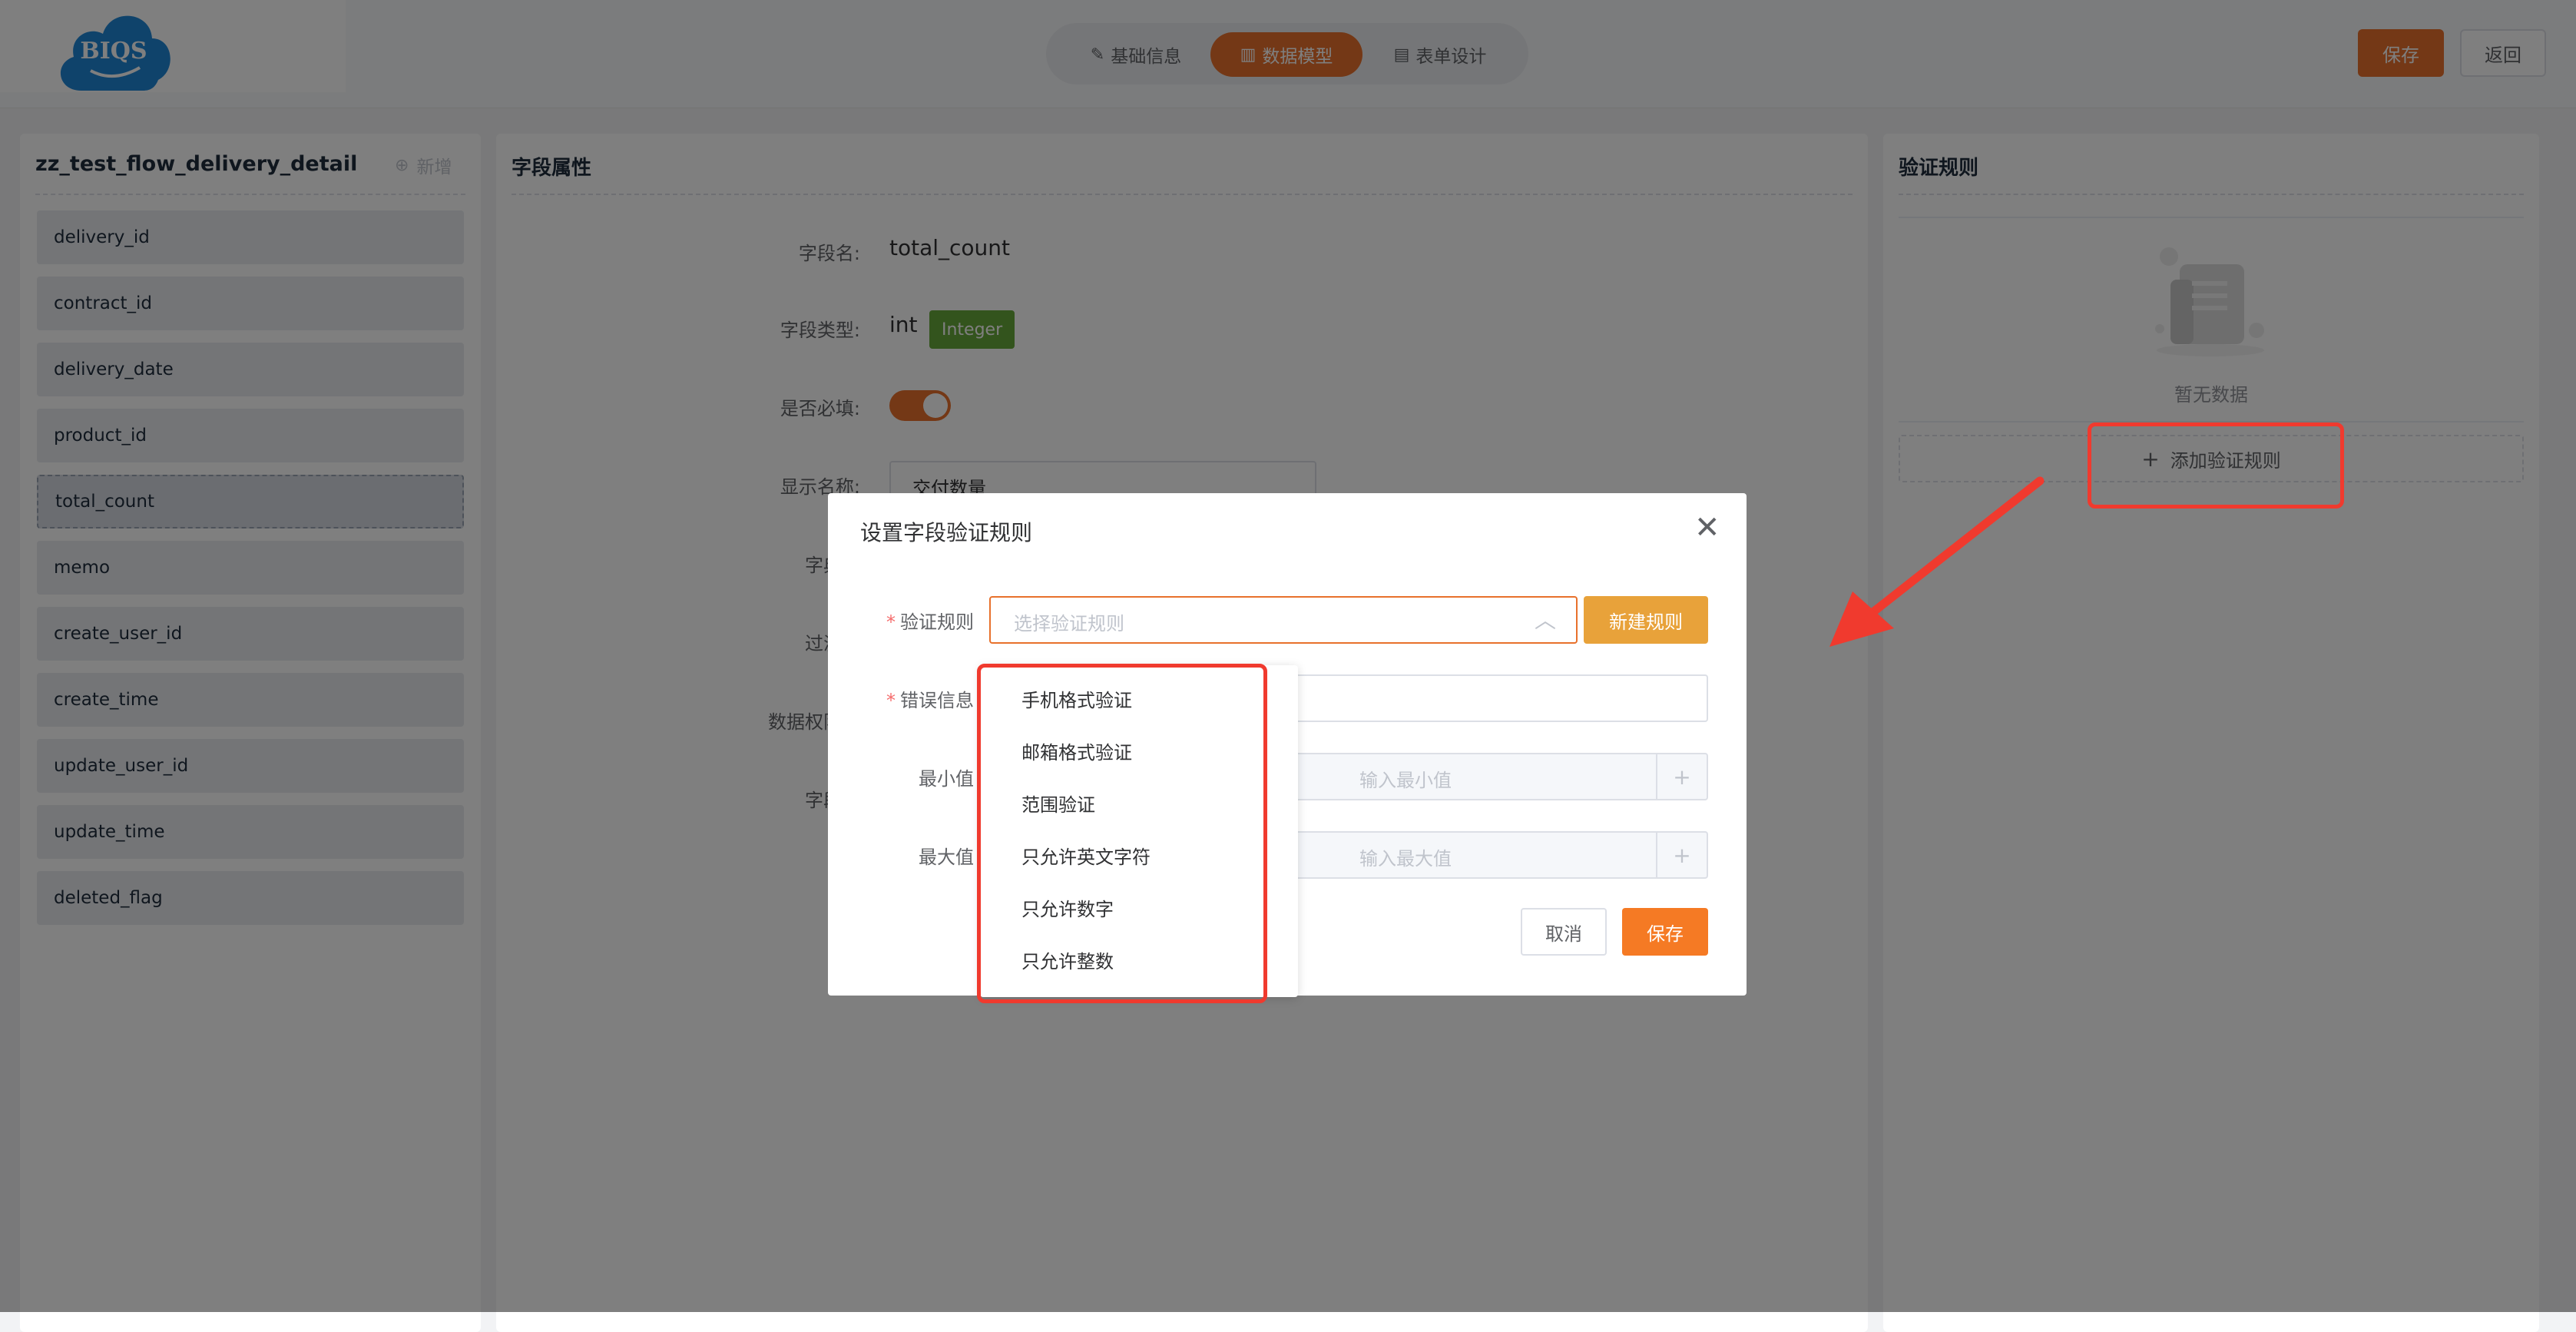 The image size is (2576, 1332). I want to click on error-label-text: 错误信息, so click(937, 700).